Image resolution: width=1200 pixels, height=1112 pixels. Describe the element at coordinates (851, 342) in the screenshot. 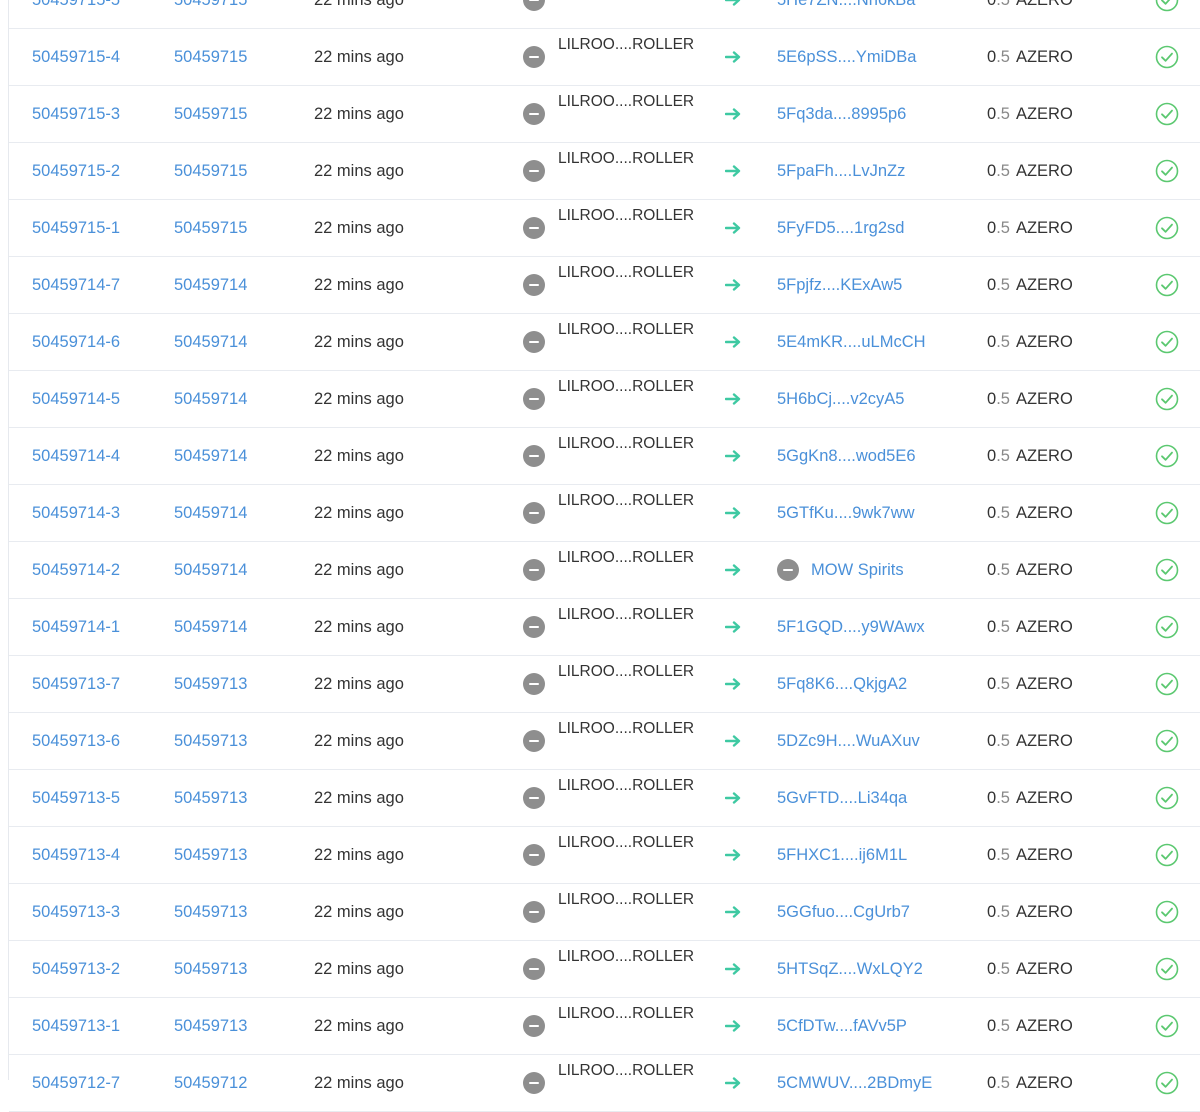

I see `to-account-link: 5E4mKR....uLMcCH` at that location.